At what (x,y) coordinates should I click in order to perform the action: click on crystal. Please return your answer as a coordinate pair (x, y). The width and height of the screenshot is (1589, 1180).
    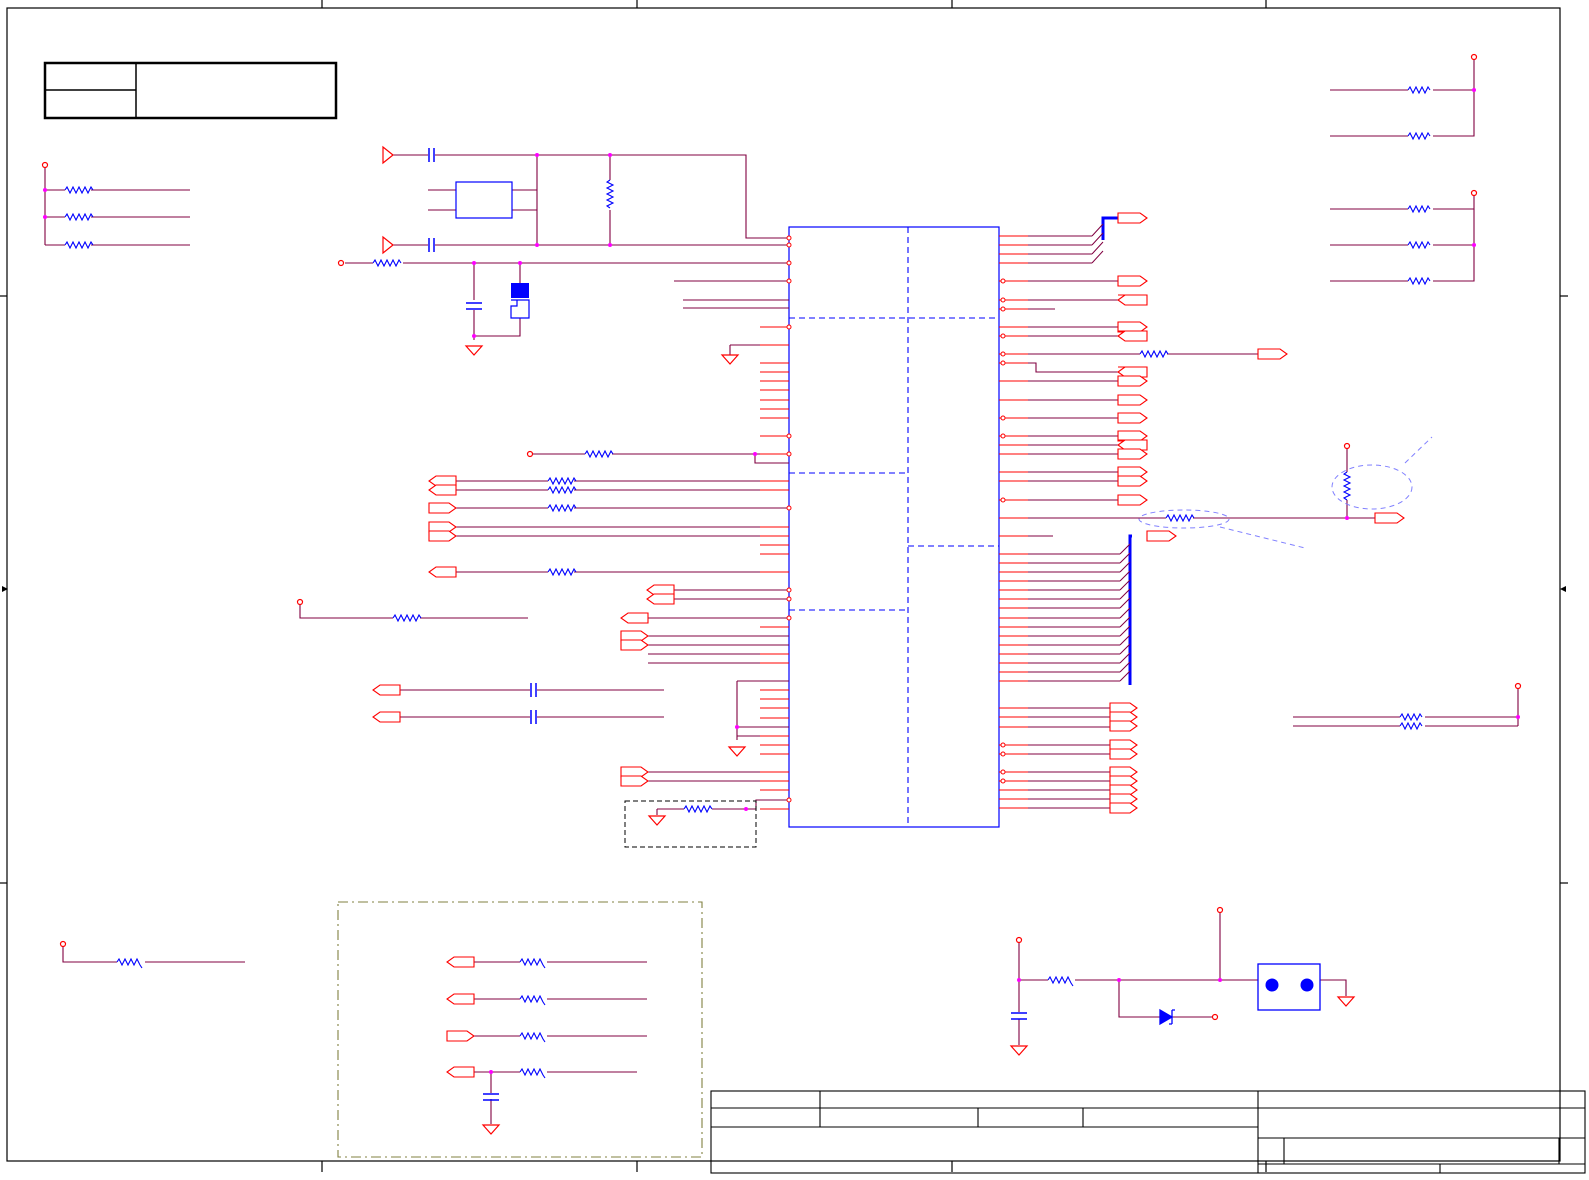
    Looking at the image, I should click on (484, 200).